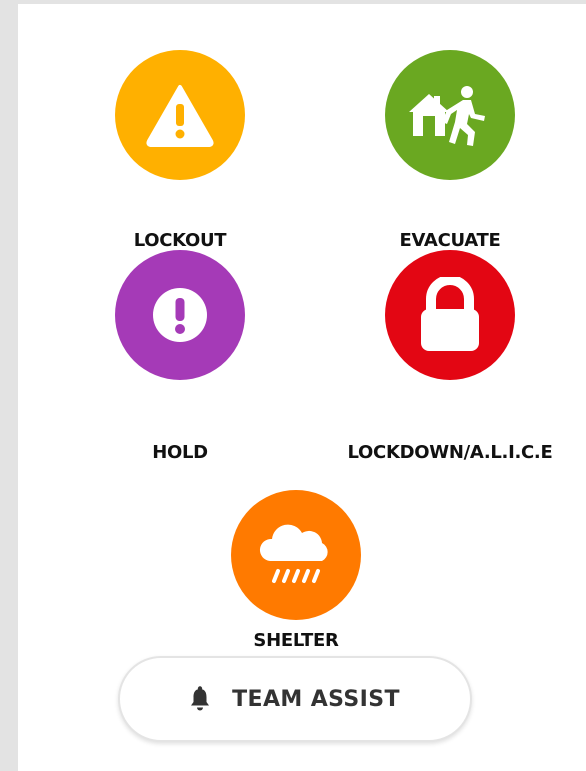  I want to click on action-hold: HOLD, so click(180, 356).